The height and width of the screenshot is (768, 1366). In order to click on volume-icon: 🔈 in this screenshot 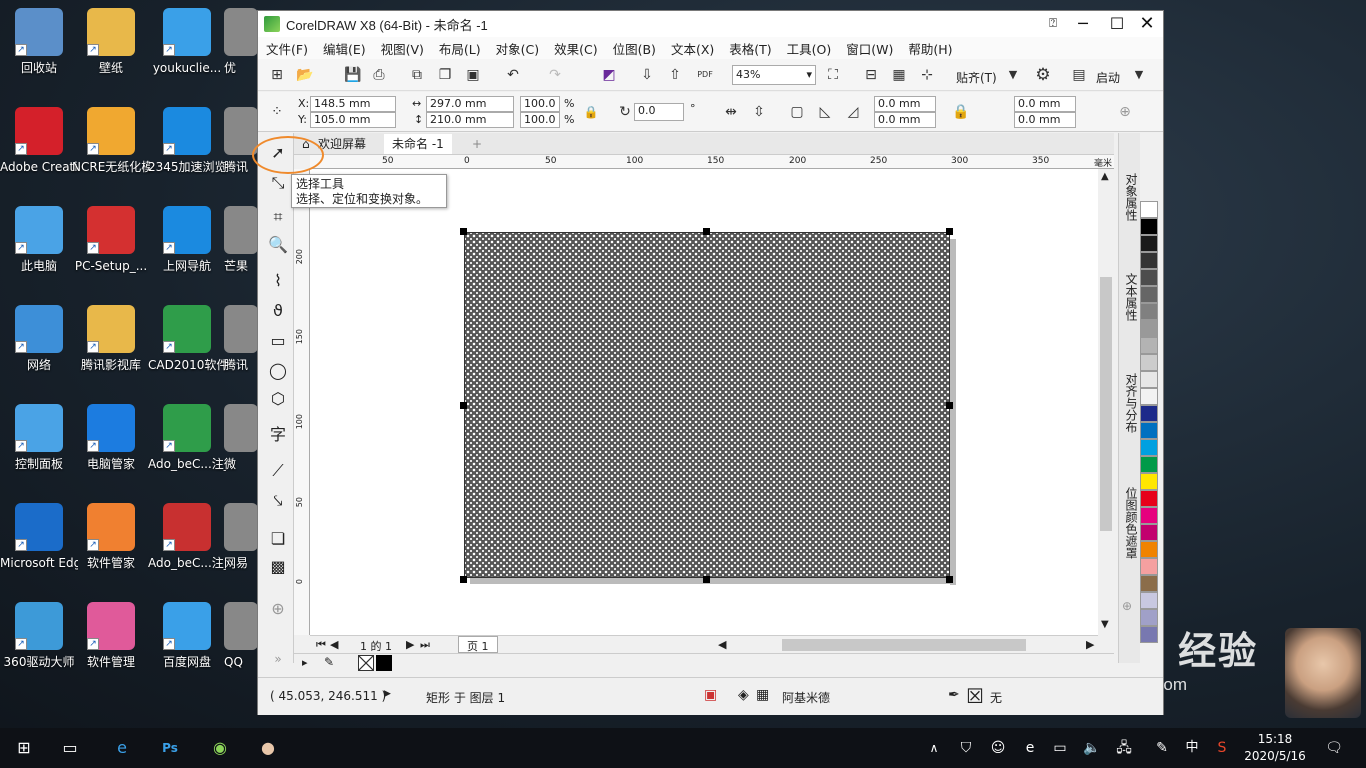, I will do `click(1092, 748)`.